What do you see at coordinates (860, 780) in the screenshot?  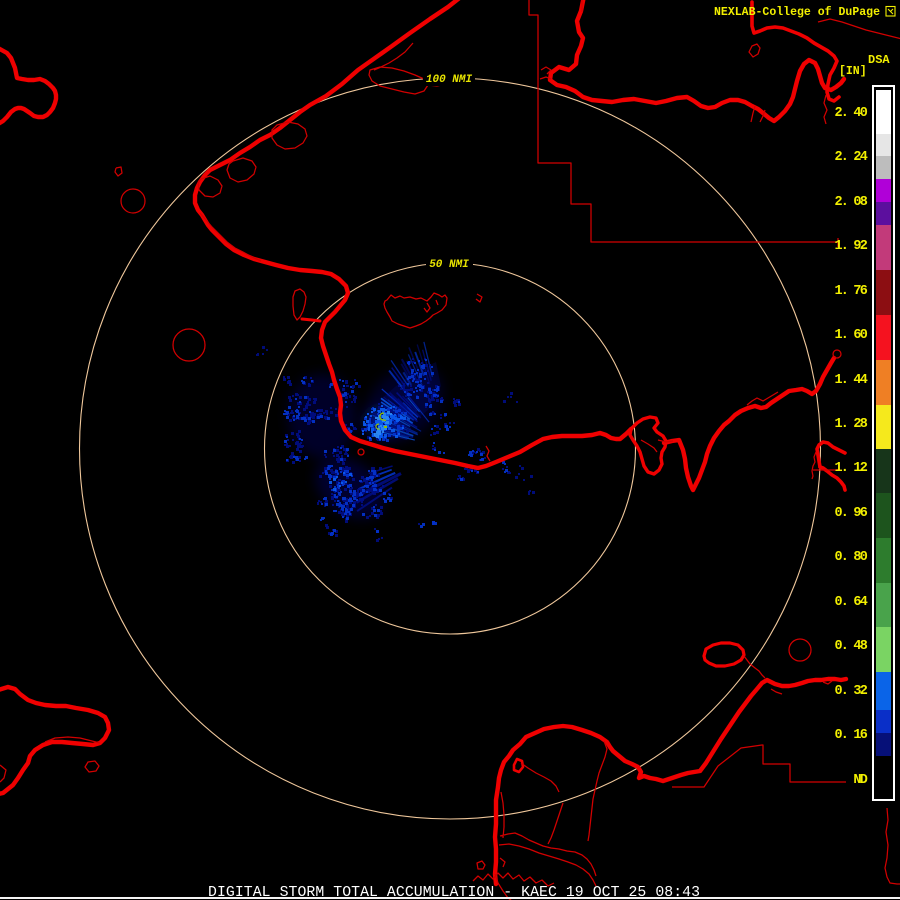 I see `svg-text: ND` at bounding box center [860, 780].